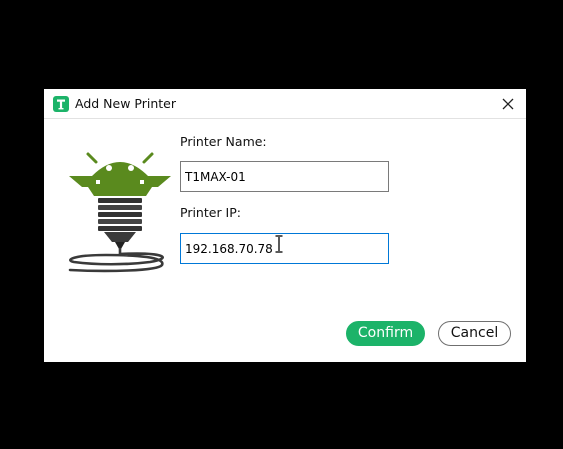 The height and width of the screenshot is (449, 563). I want to click on text-cursor-icon, so click(279, 244).